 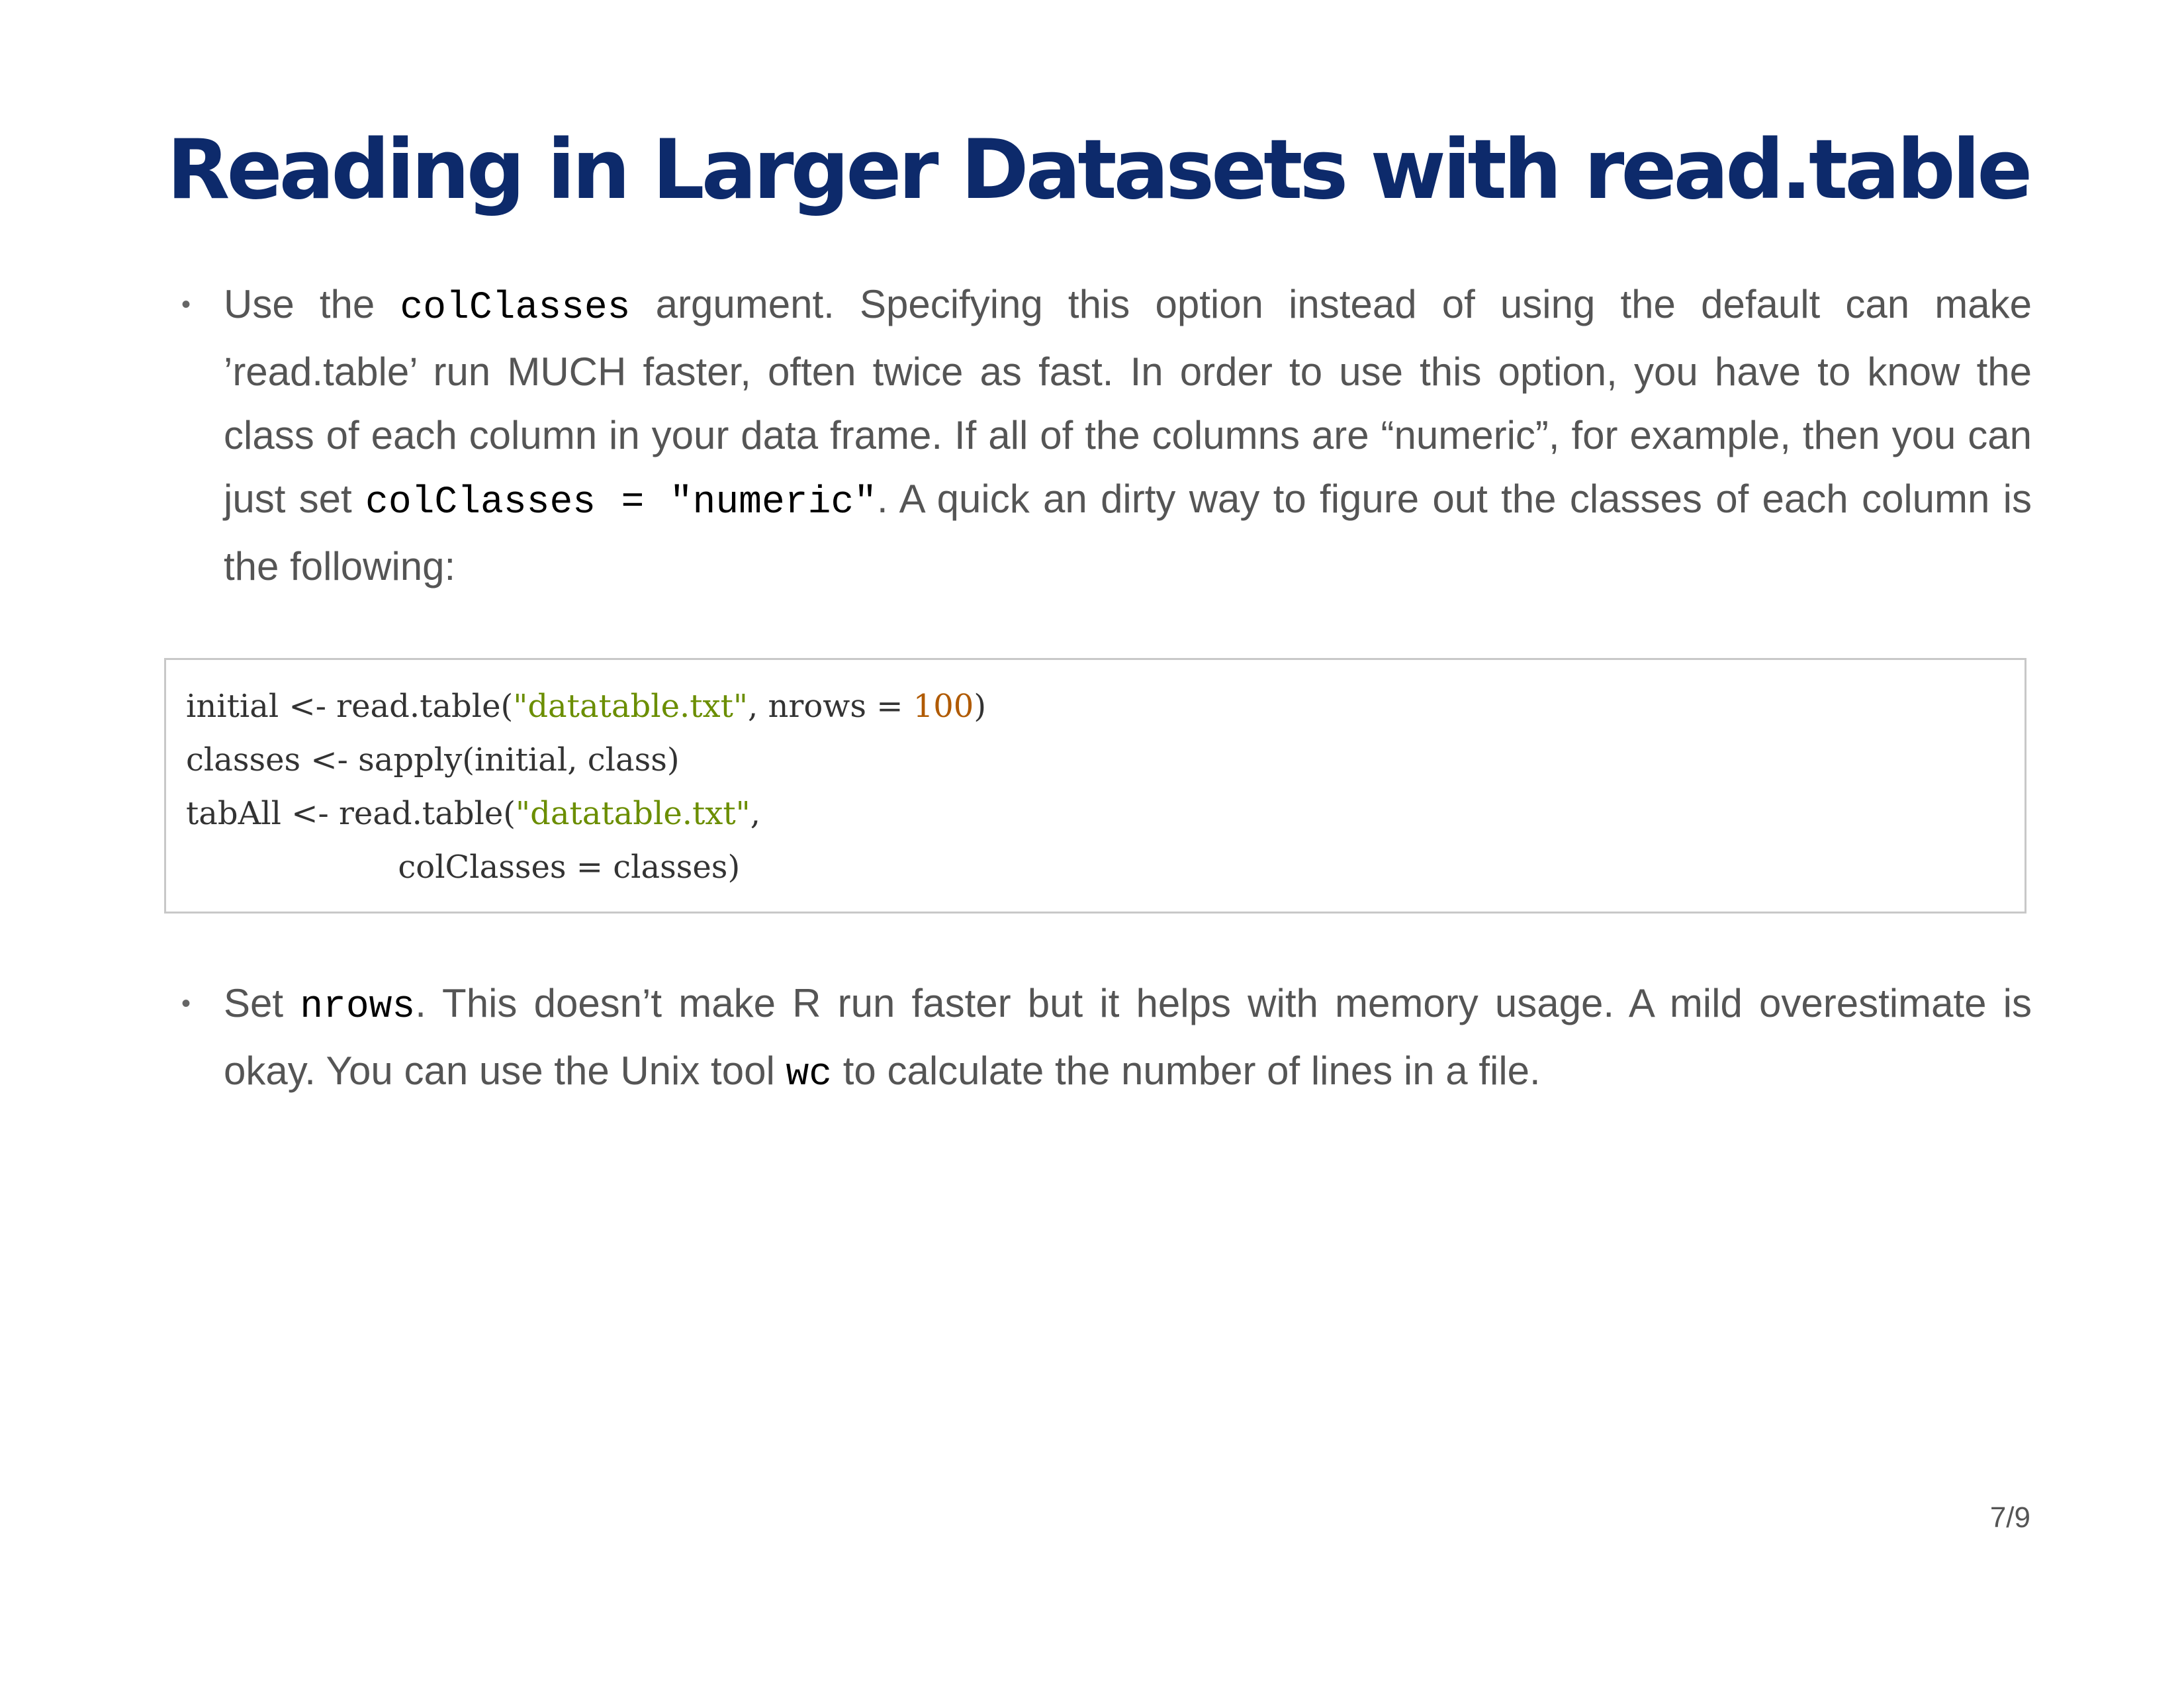 I want to click on code-token: tabAll <- read.table(, so click(x=351, y=813).